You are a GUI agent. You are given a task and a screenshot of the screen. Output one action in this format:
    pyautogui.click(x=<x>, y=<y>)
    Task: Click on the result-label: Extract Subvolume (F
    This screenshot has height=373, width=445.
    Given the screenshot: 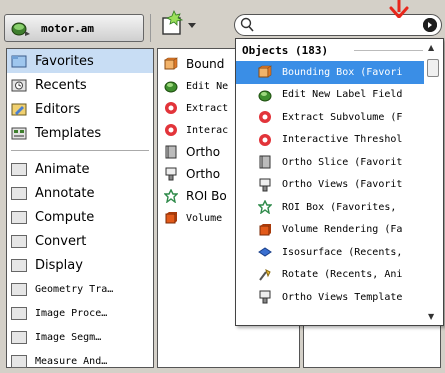 What is the action you would take?
    pyautogui.click(x=342, y=117)
    